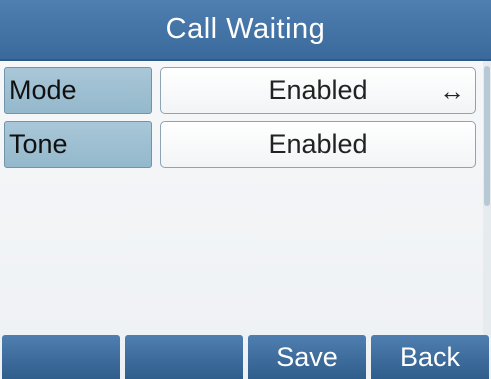 The height and width of the screenshot is (379, 491). Describe the element at coordinates (78, 90) in the screenshot. I see `mode-label: Mode` at that location.